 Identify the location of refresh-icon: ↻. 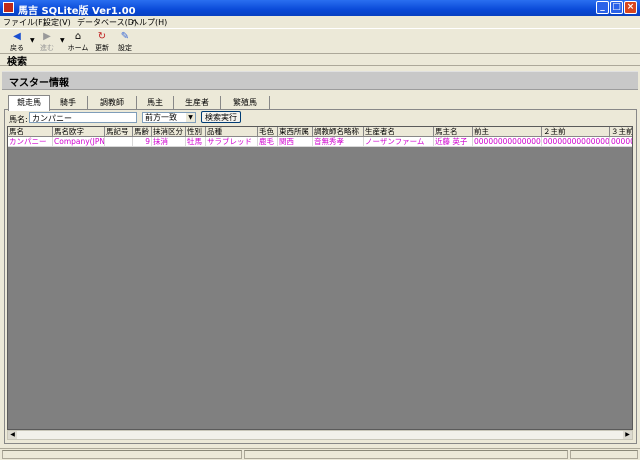
(102, 36).